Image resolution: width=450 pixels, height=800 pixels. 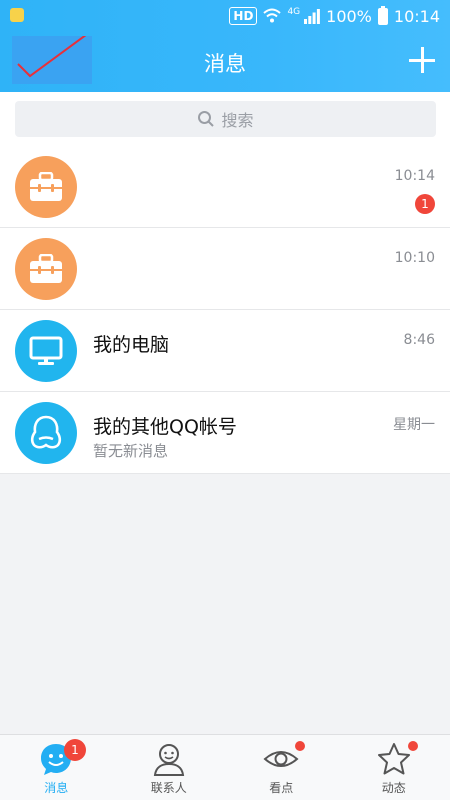 I want to click on contact-person-icon, so click(x=169, y=759).